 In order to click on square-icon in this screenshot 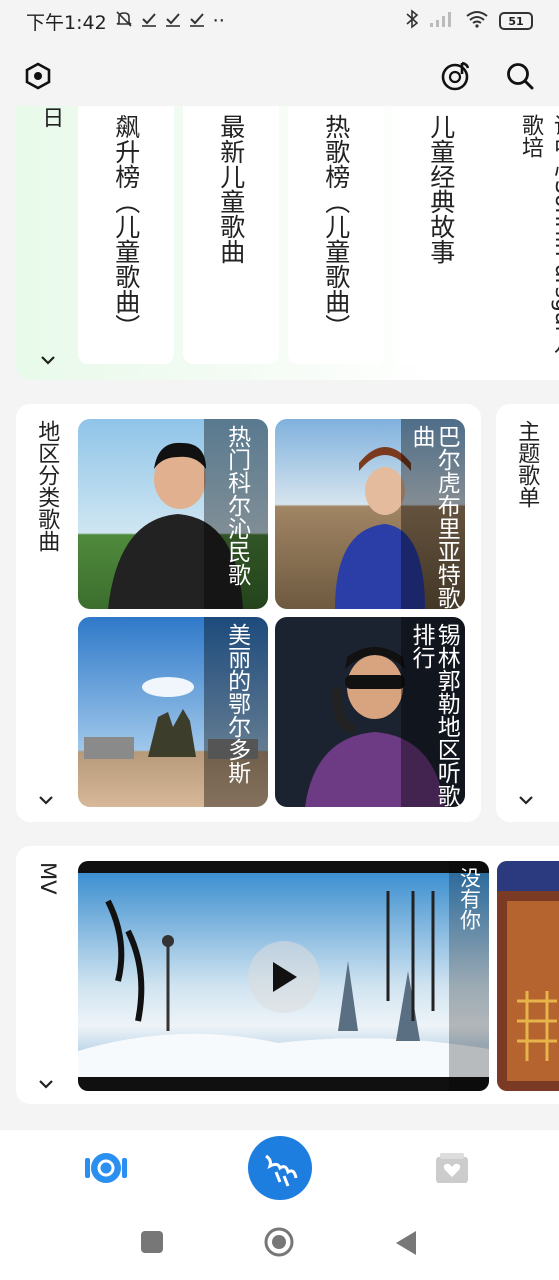, I will do `click(152, 1242)`.